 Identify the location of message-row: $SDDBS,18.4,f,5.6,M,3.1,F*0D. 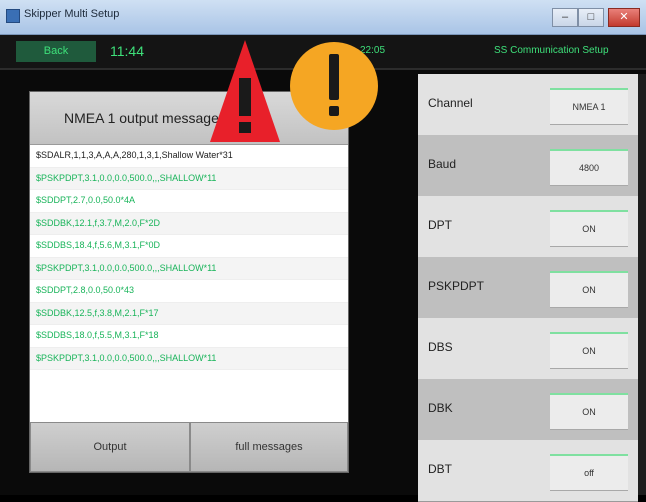
(189, 246).